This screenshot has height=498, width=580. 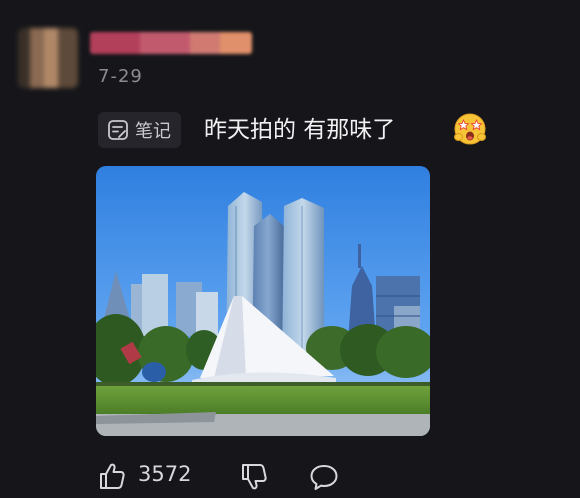 I want to click on thumbs-up-icon, so click(x=112, y=476).